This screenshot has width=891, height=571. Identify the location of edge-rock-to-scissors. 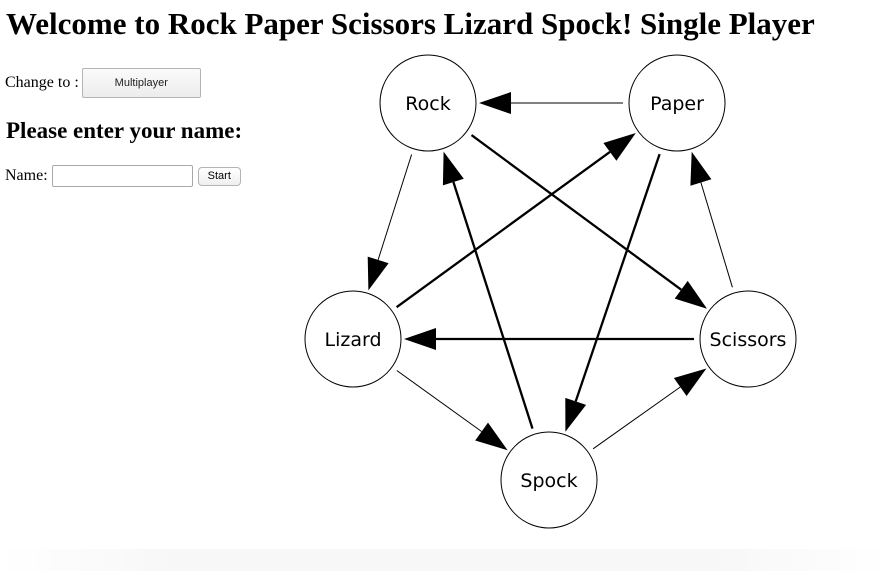
(588, 221).